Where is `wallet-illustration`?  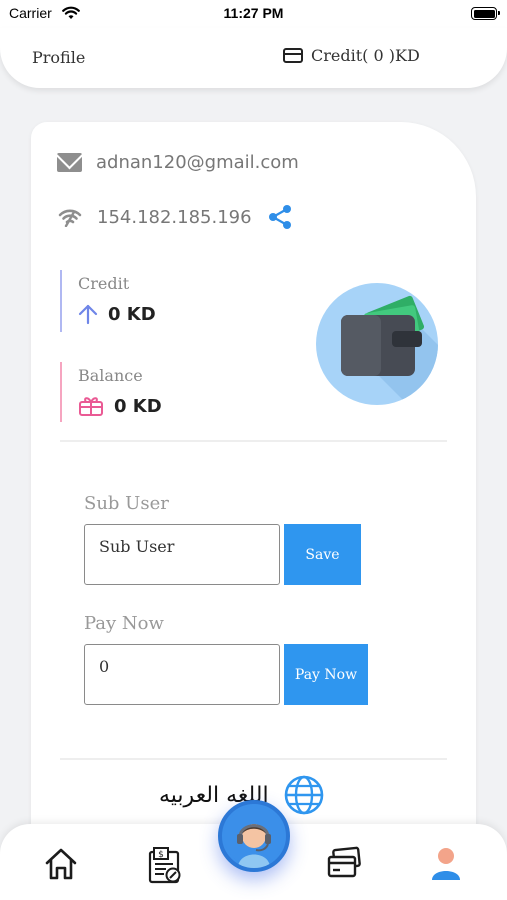 wallet-illustration is located at coordinates (377, 344).